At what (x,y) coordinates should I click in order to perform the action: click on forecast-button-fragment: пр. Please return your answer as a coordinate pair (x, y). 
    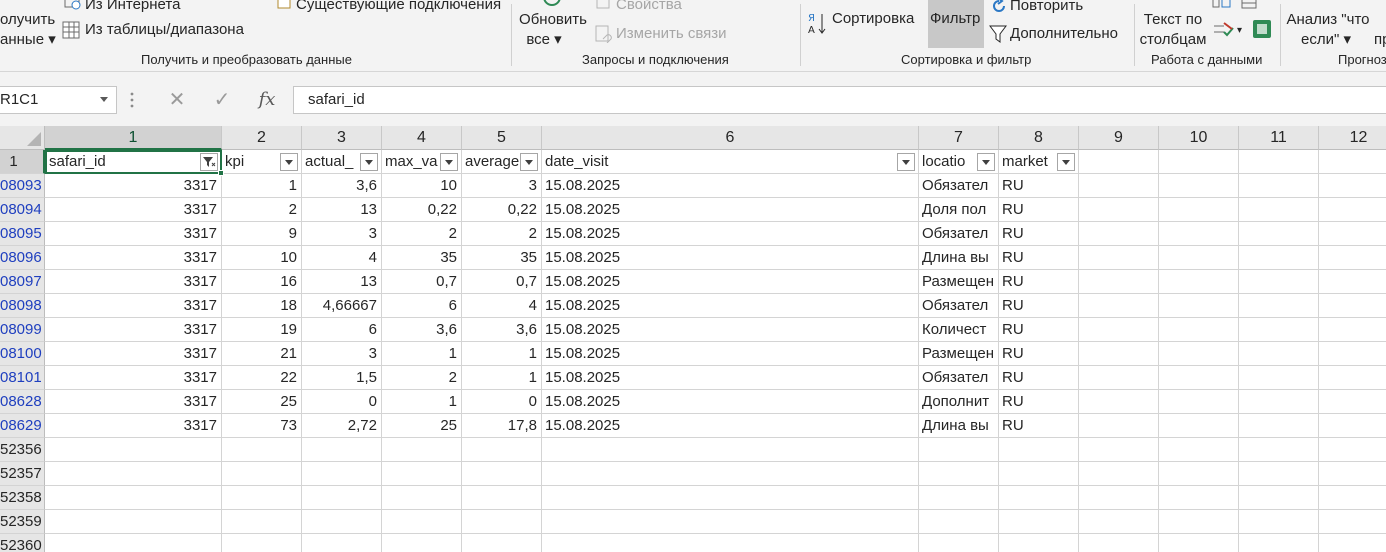
    Looking at the image, I should click on (1380, 40).